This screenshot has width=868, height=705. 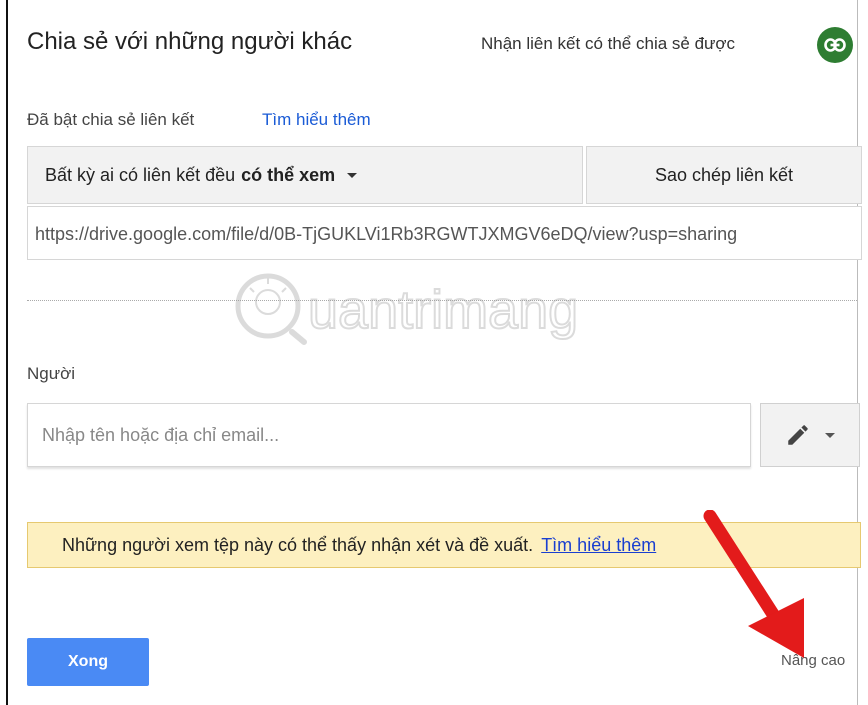 What do you see at coordinates (288, 174) in the screenshot?
I see `permission-level: có thể xem` at bounding box center [288, 174].